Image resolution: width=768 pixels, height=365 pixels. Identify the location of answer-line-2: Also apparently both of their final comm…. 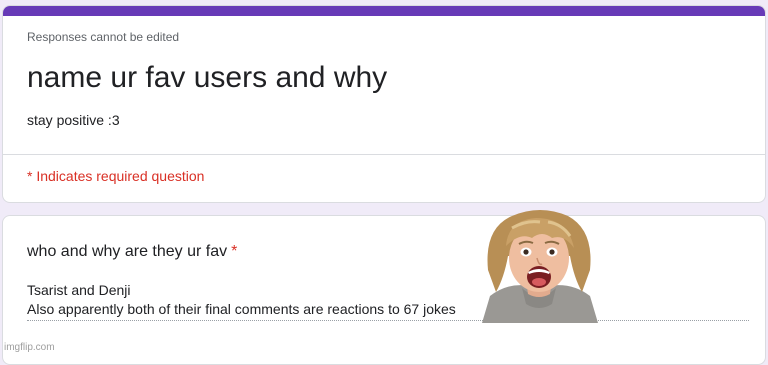
(241, 309).